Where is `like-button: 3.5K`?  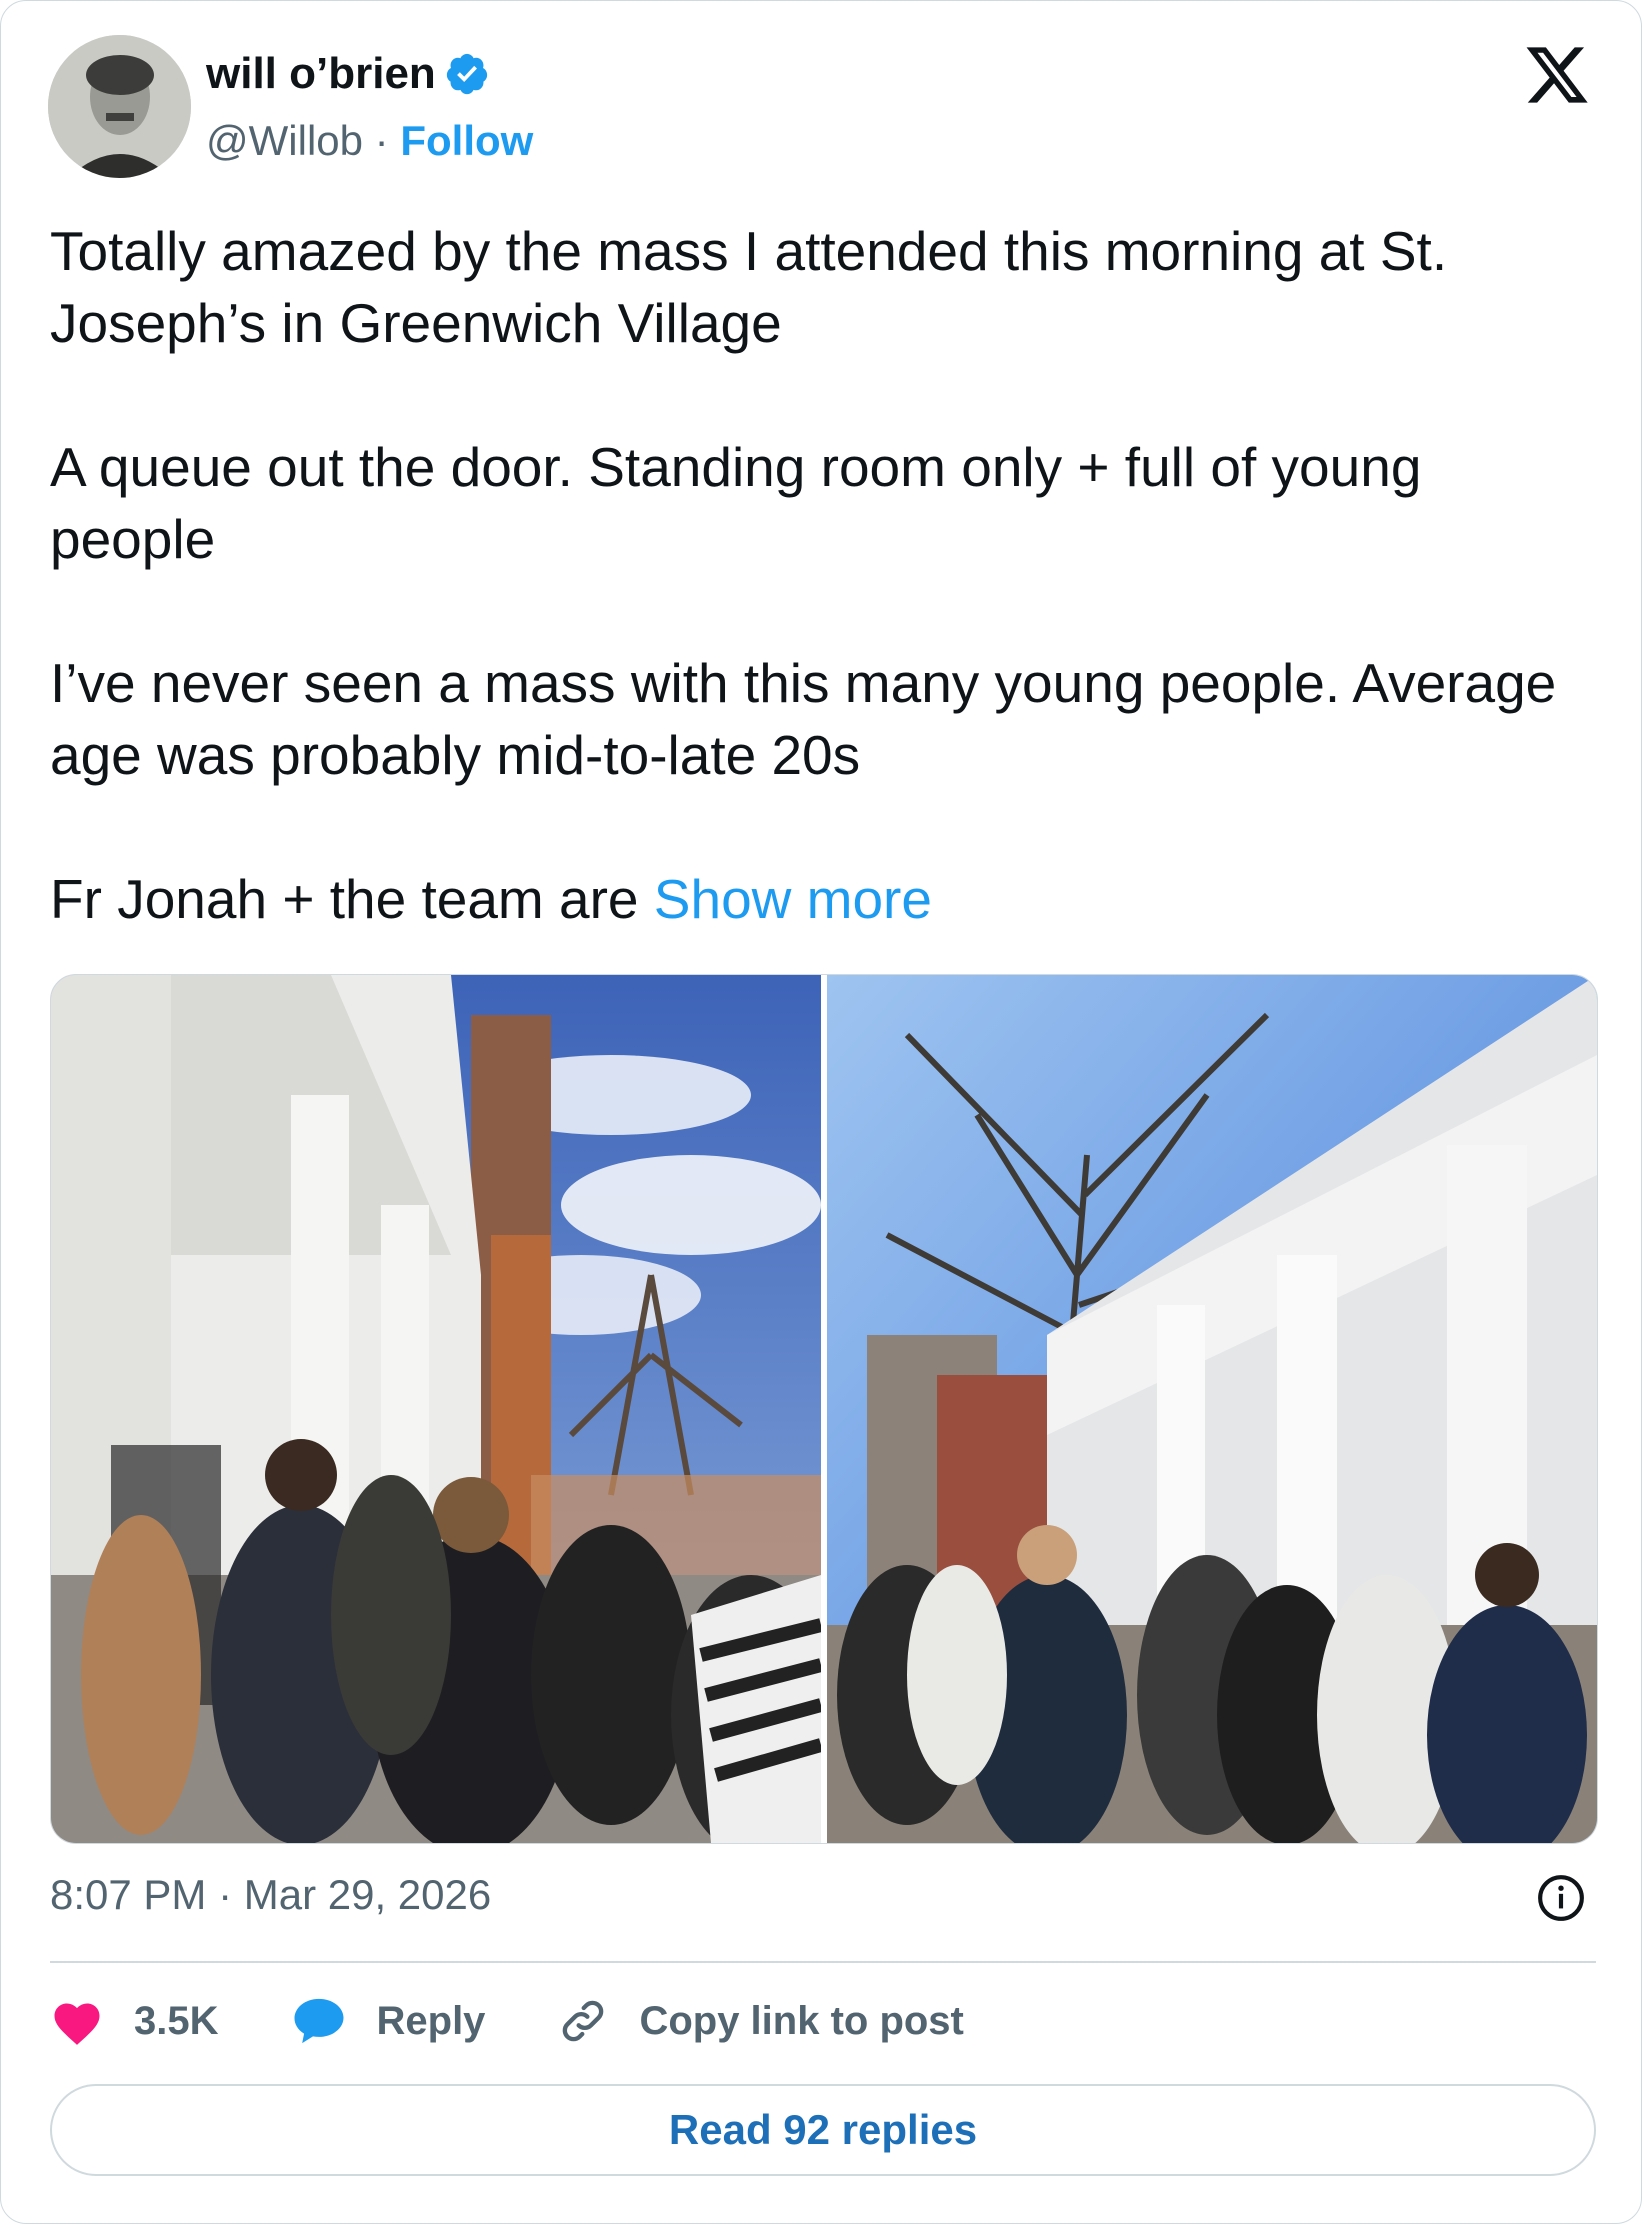 like-button: 3.5K is located at coordinates (134, 2021).